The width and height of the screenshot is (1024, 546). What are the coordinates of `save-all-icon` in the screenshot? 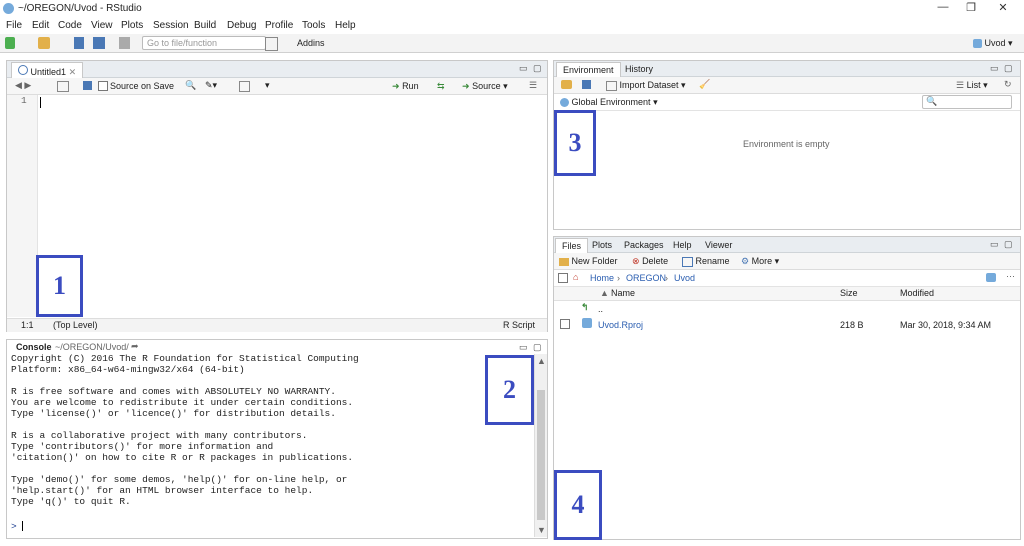 It's located at (99, 43).